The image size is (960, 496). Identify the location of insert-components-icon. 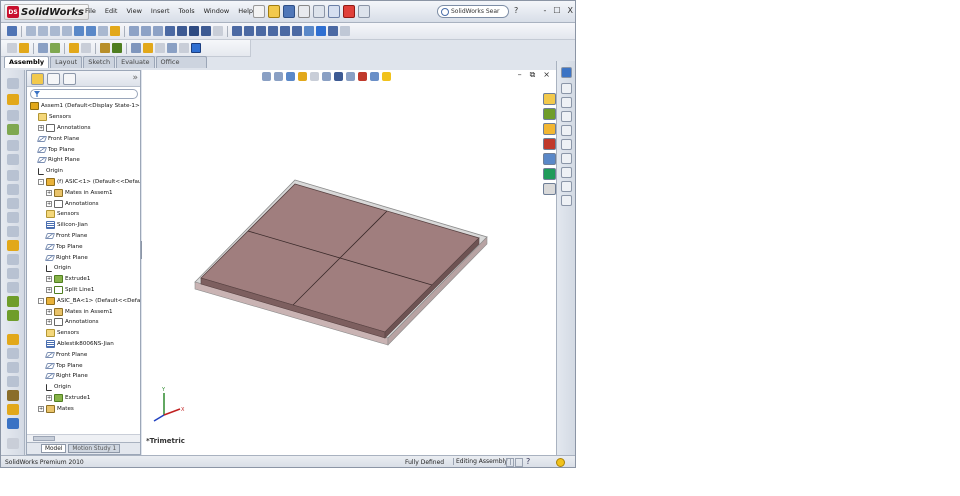
(13, 83).